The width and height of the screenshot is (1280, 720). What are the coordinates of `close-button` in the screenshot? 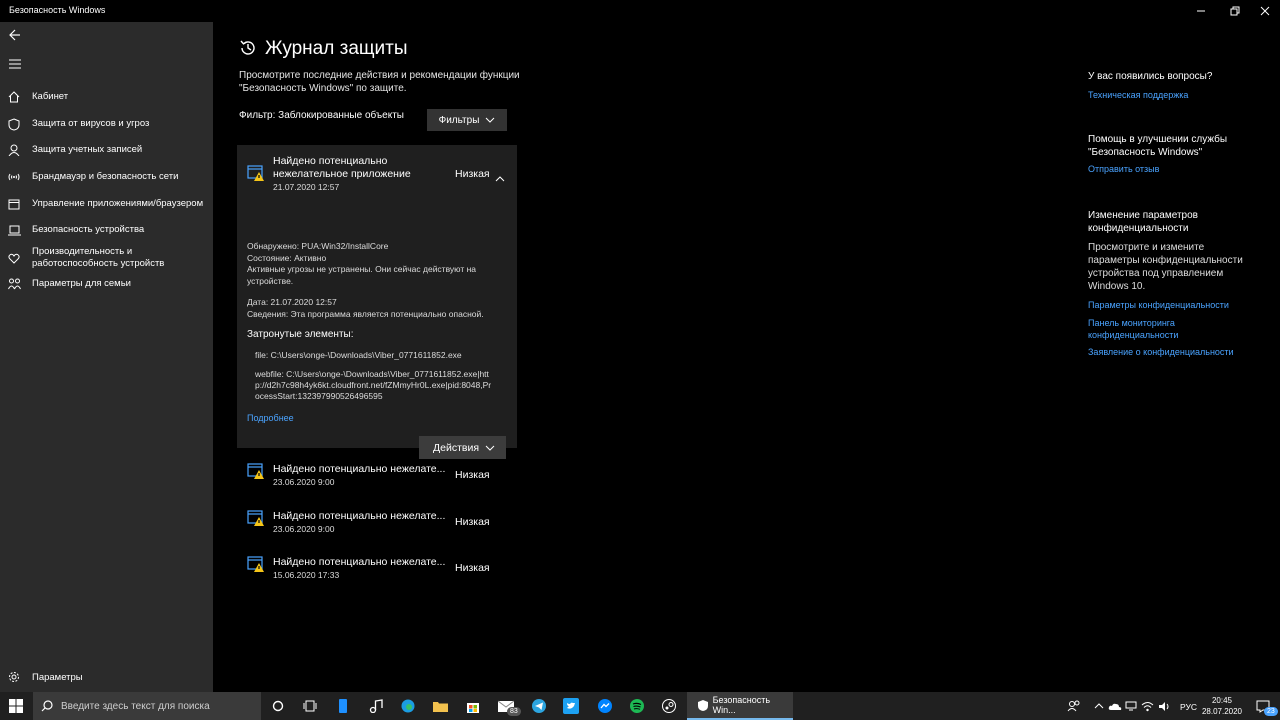 It's located at (1264, 11).